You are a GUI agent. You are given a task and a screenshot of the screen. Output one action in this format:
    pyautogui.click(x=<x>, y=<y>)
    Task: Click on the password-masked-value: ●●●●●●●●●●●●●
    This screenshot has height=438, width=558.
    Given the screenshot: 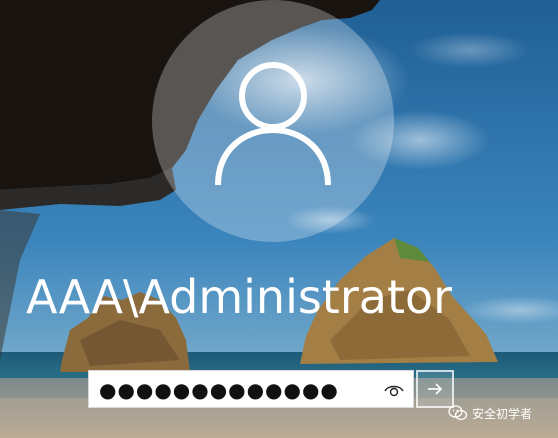 What is the action you would take?
    pyautogui.click(x=219, y=390)
    